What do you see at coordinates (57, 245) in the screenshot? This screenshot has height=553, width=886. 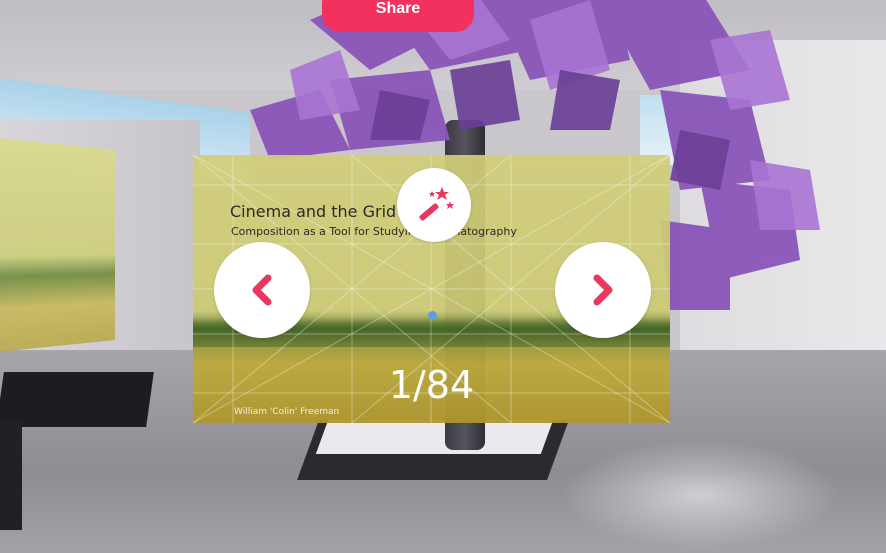 I see `left-wall-artwork` at bounding box center [57, 245].